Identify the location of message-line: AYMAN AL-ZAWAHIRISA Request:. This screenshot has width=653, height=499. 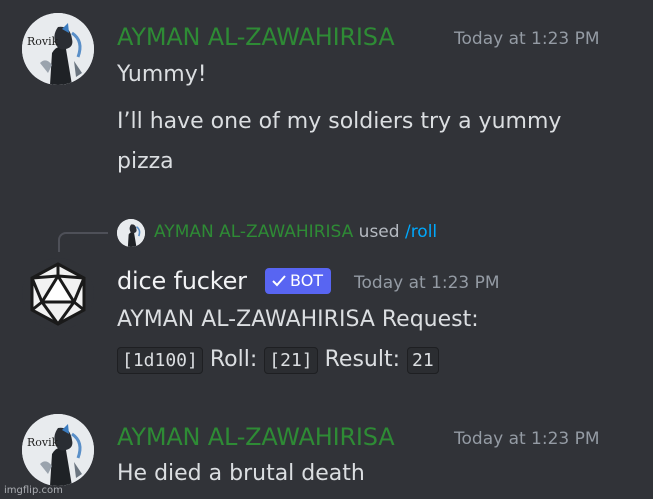
(298, 319).